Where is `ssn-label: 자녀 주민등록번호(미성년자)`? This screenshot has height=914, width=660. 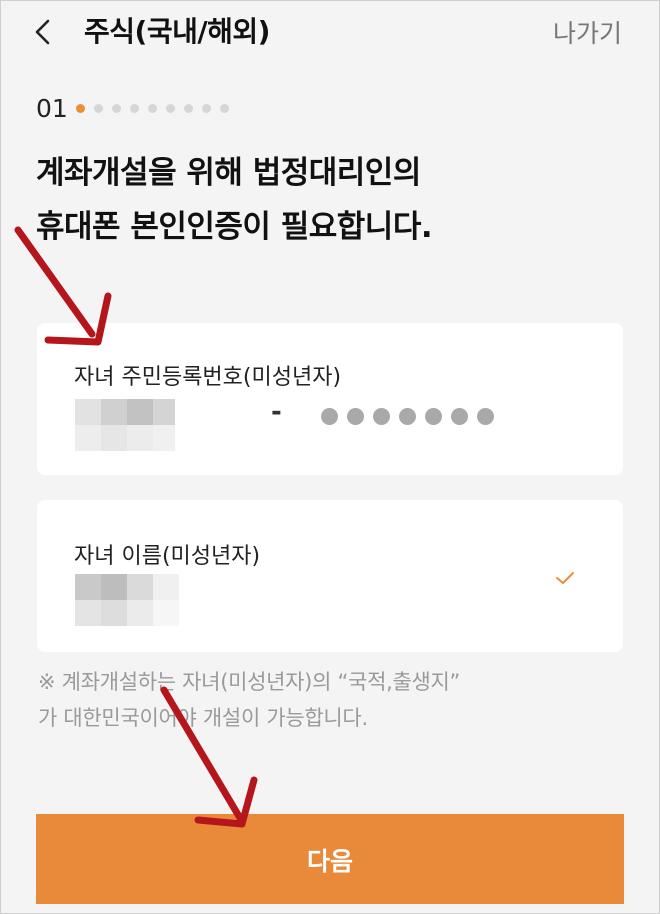
ssn-label: 자녀 주민등록번호(미성년자) is located at coordinates (208, 377).